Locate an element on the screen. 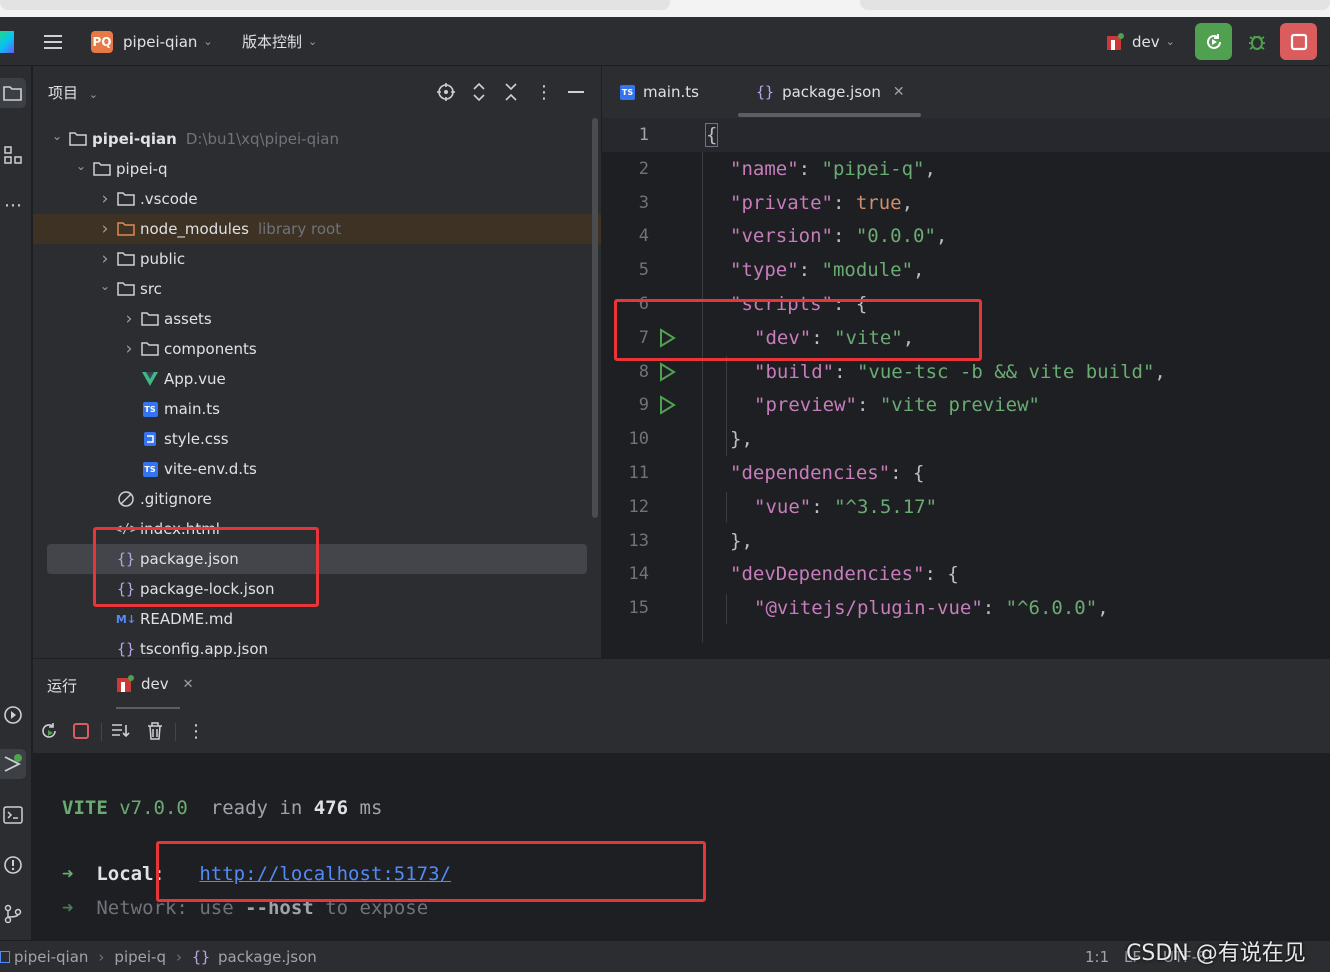 This screenshot has height=972, width=1330. tree-item: style.css is located at coordinates (317, 439).